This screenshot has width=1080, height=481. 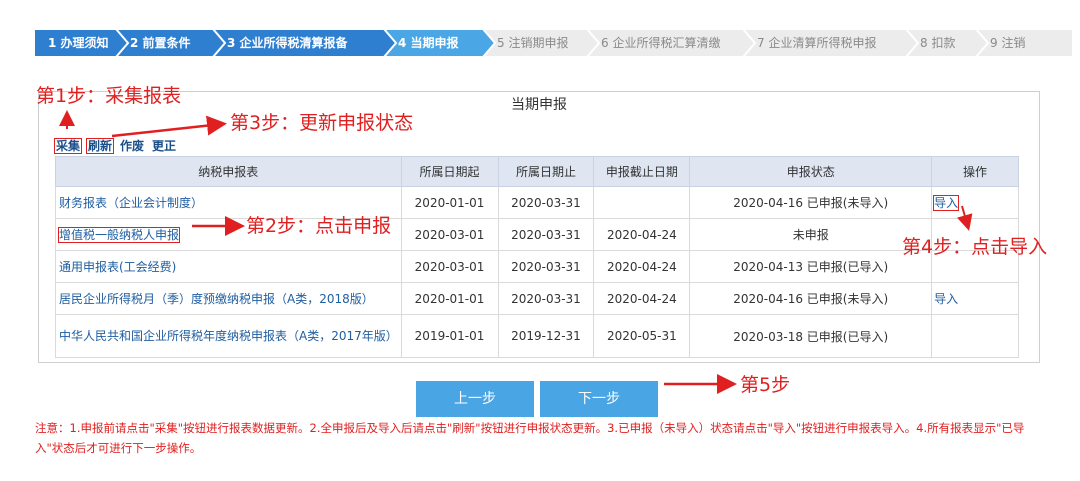 I want to click on form-link: 中华人民共和国企业所得税年度纳税申报表（A类，2017年版）, so click(x=228, y=336).